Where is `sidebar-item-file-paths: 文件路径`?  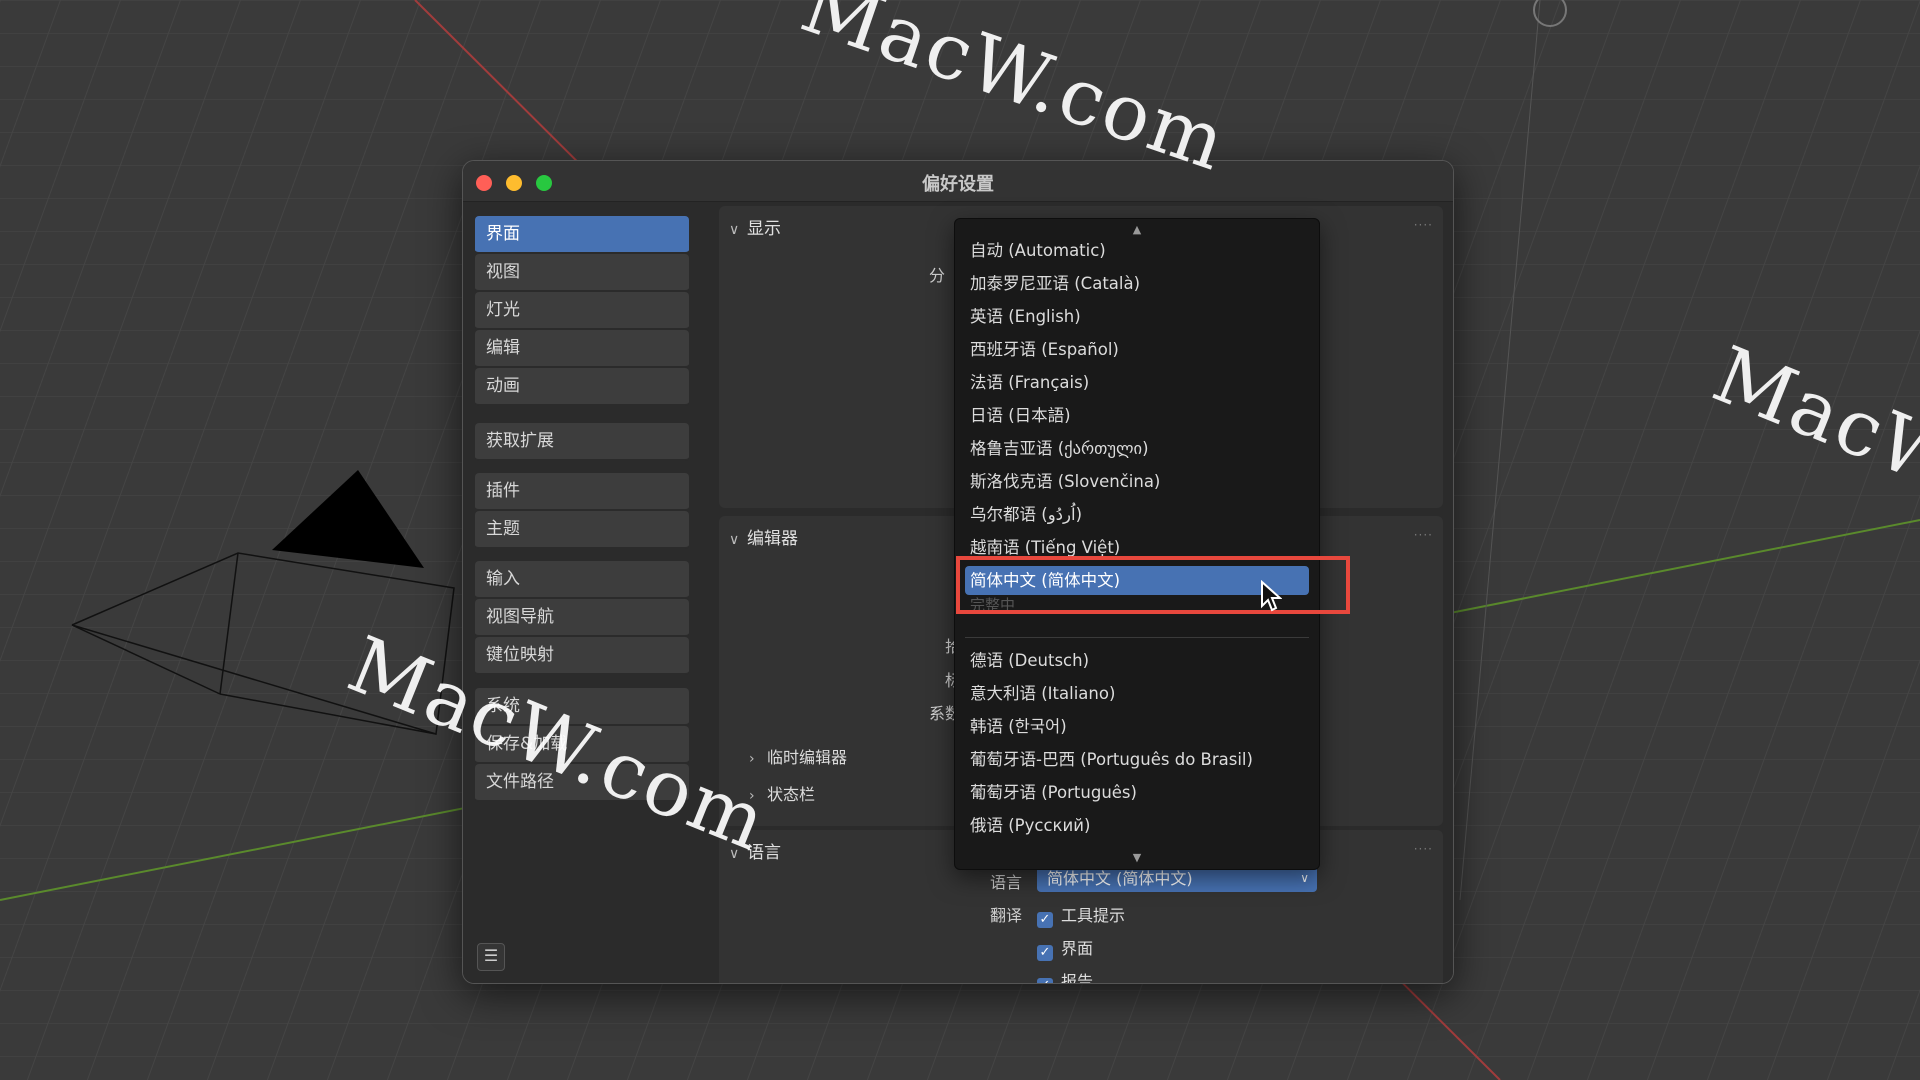
sidebar-item-file-paths: 文件路径 is located at coordinates (582, 783).